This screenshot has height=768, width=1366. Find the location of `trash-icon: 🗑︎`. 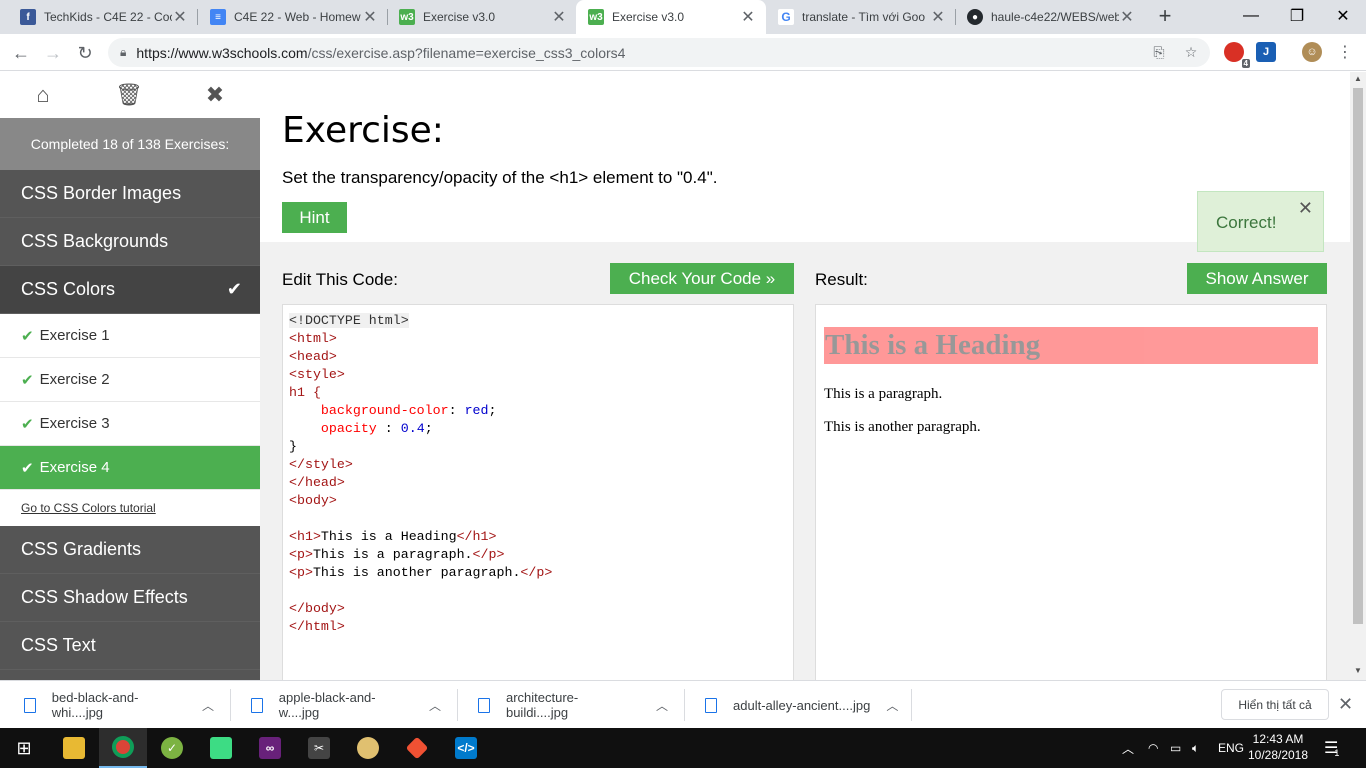

trash-icon: 🗑︎ is located at coordinates (129, 95).